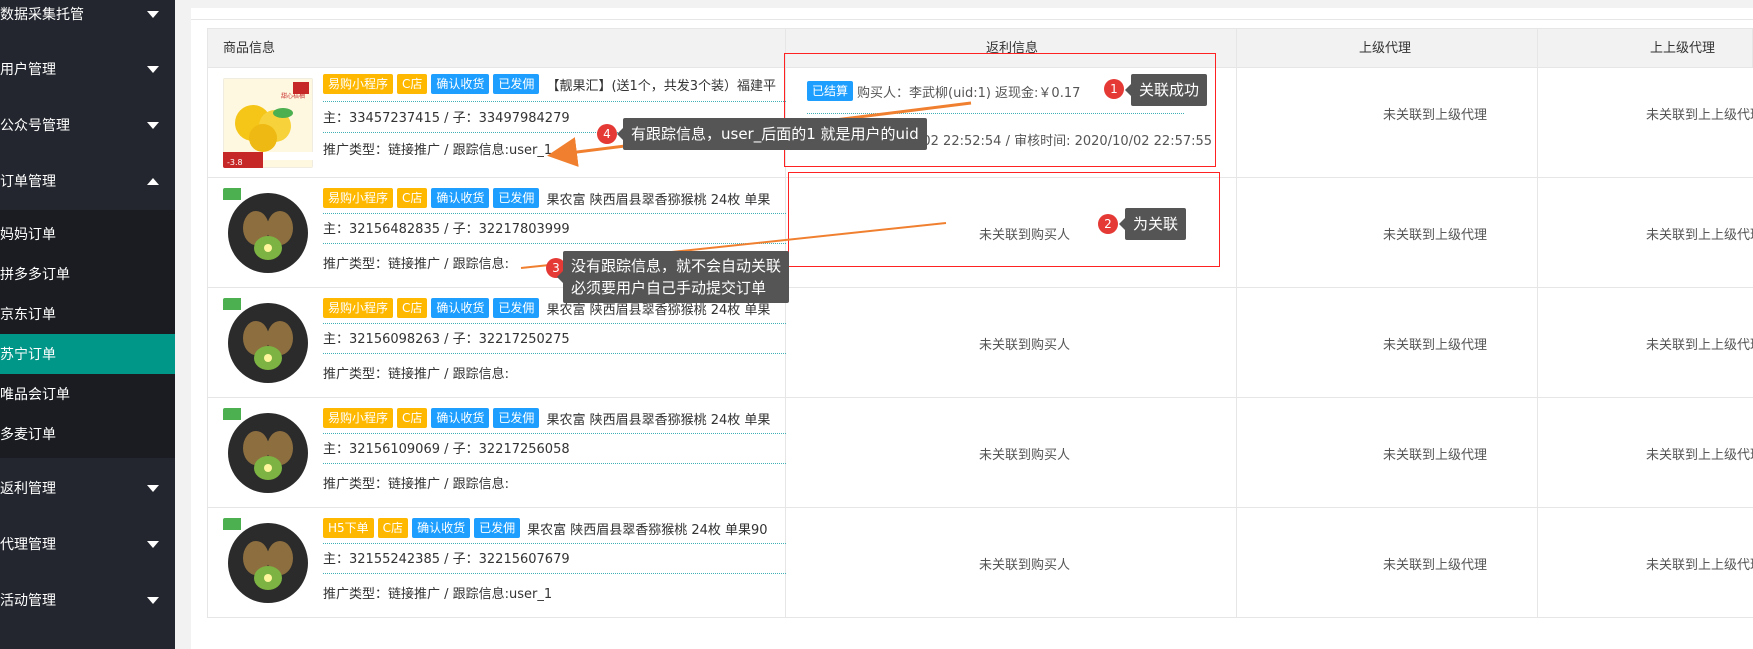 The width and height of the screenshot is (1753, 649). I want to click on product-thumbnail: 甜心桔柚 -3.8, so click(268, 123).